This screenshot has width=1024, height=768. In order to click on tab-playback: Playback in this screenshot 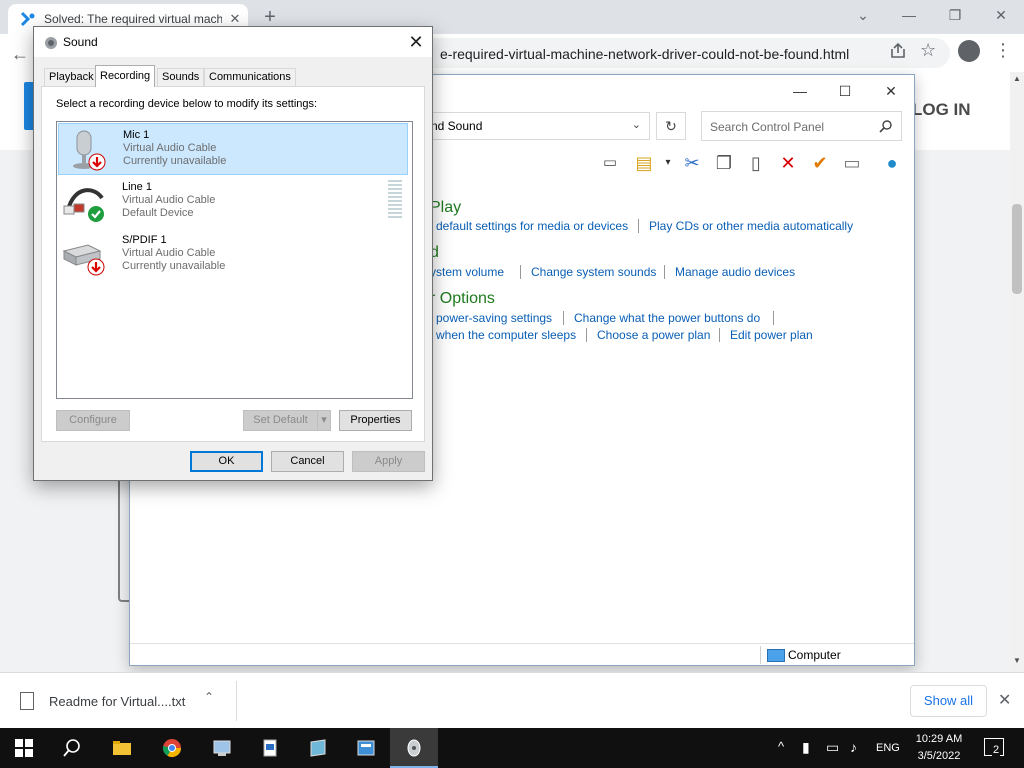, I will do `click(71, 77)`.